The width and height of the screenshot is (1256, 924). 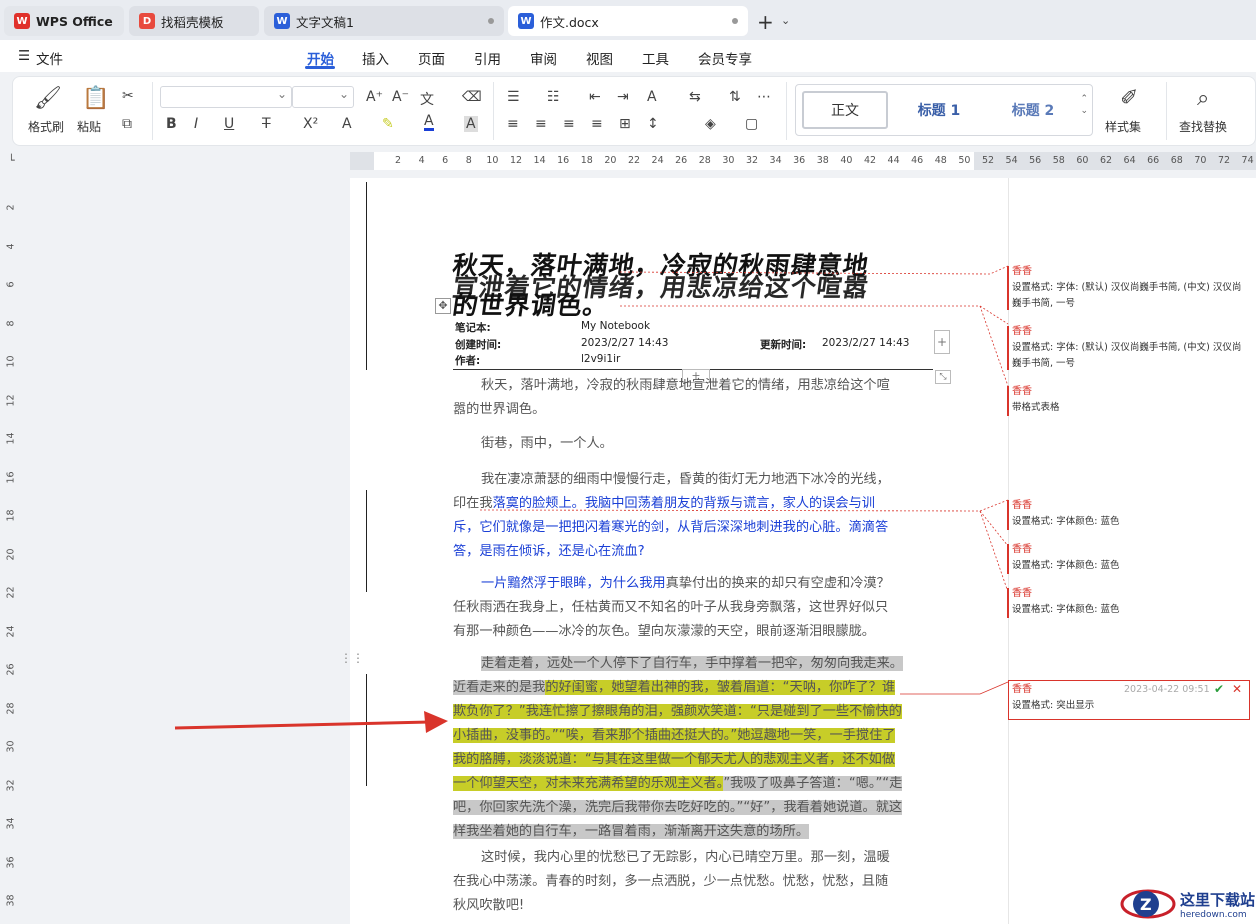 What do you see at coordinates (1167, 689) in the screenshot?
I see `comment-time: 2023-04-22 09:51` at bounding box center [1167, 689].